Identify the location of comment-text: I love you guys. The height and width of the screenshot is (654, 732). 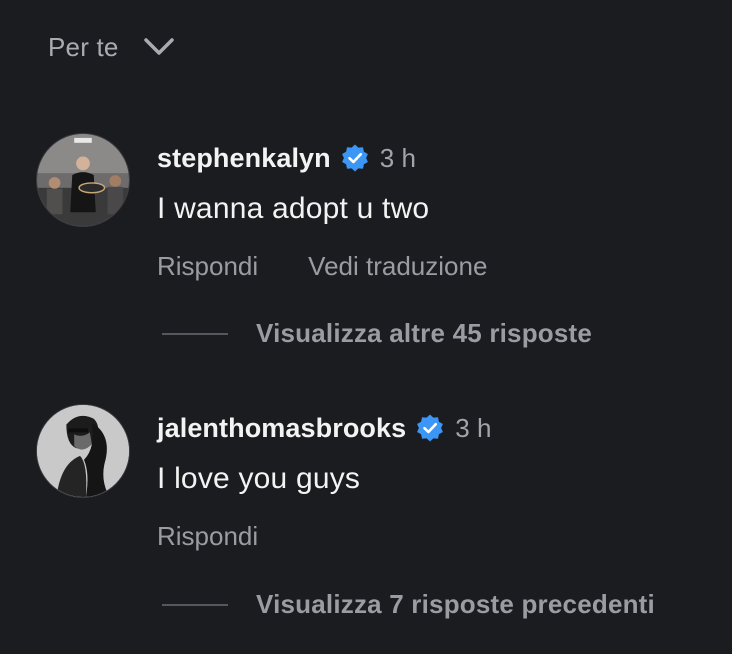
(259, 478).